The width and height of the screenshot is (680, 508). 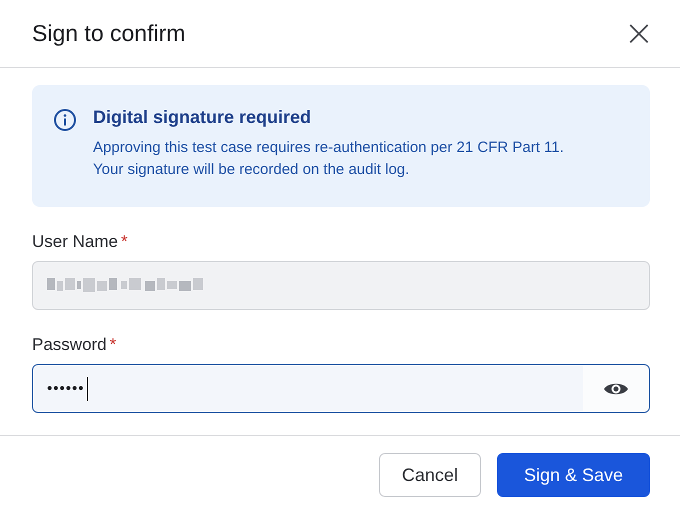 I want to click on password-field: ••••••, so click(x=341, y=388).